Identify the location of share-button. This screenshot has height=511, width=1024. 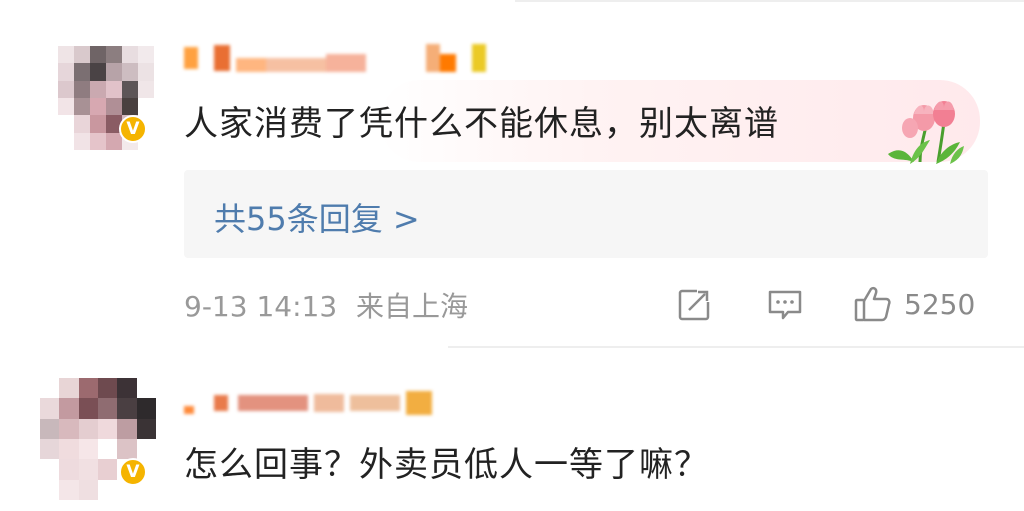
(695, 304).